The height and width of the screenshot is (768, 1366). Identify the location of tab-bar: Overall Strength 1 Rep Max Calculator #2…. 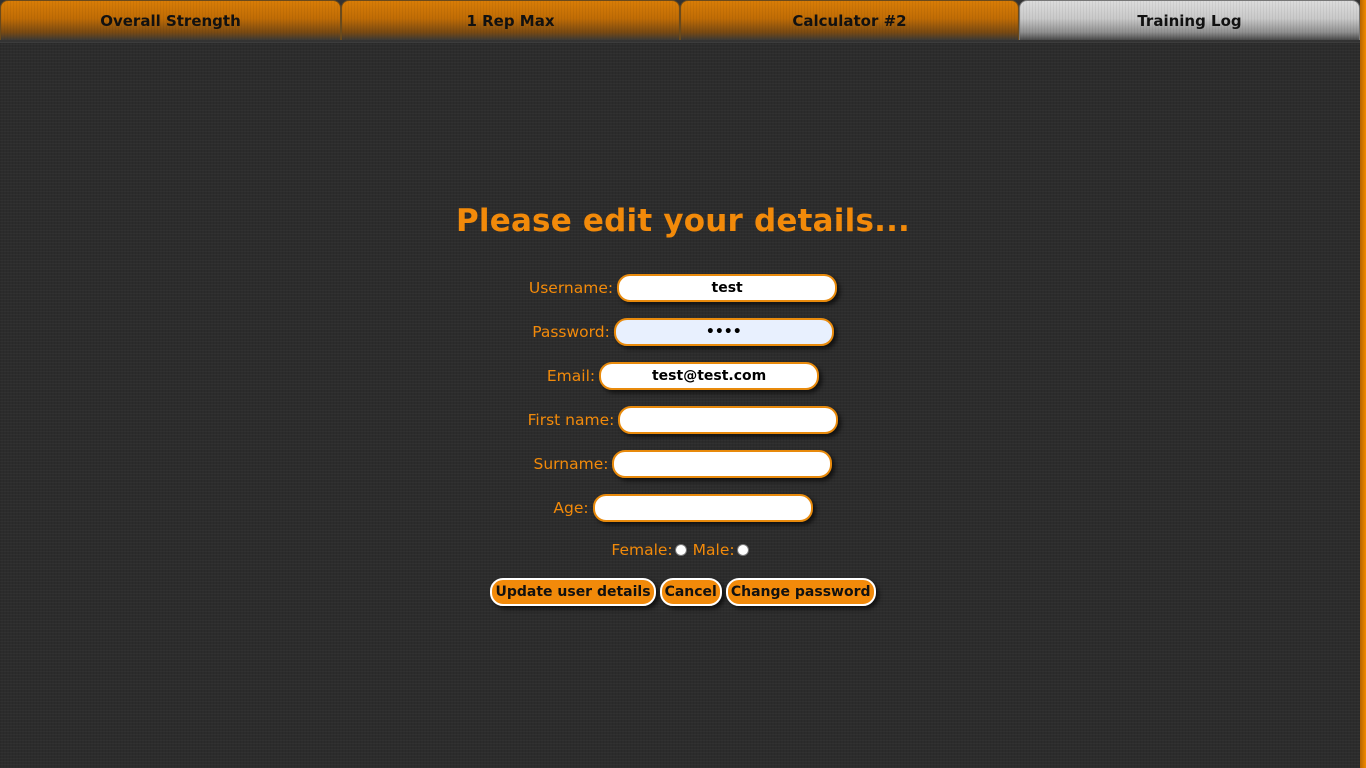
(683, 21).